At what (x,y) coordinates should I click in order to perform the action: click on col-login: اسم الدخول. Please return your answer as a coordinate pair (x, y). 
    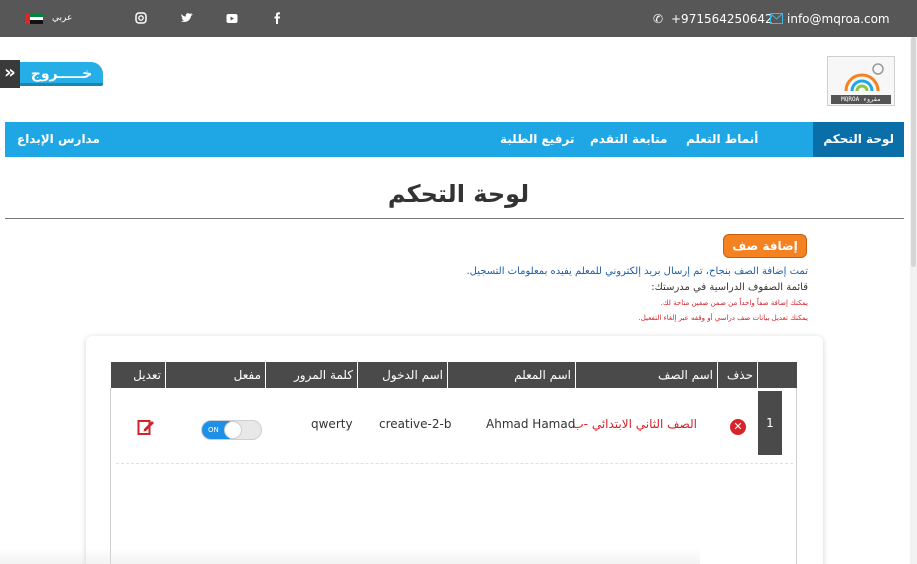
    Looking at the image, I should click on (402, 375).